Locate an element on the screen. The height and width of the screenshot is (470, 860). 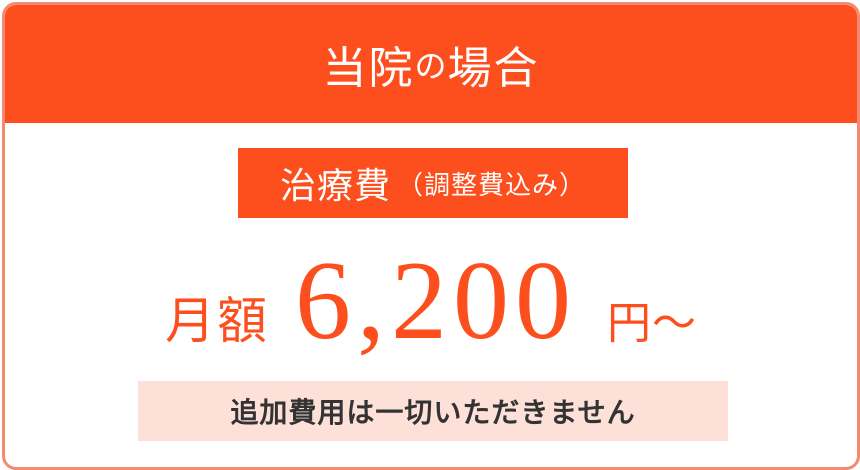
fee-label-note: （調整費込み） is located at coordinates (492, 185).